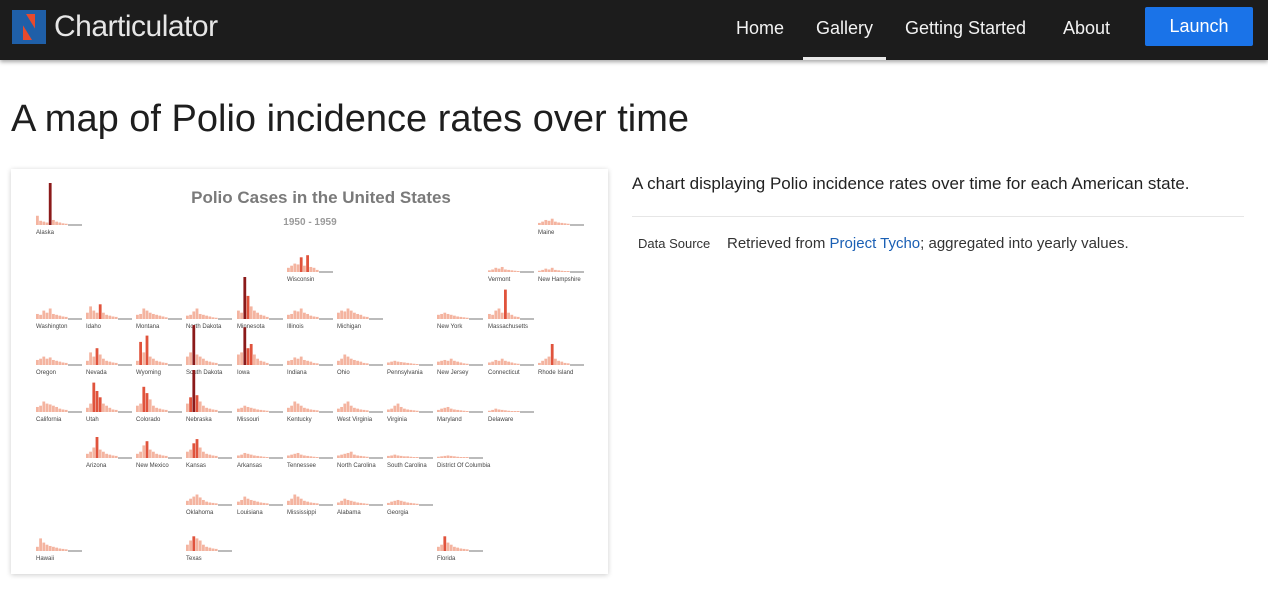 The width and height of the screenshot is (1268, 589). What do you see at coordinates (1086, 30) in the screenshot?
I see `nav-about-link: About` at bounding box center [1086, 30].